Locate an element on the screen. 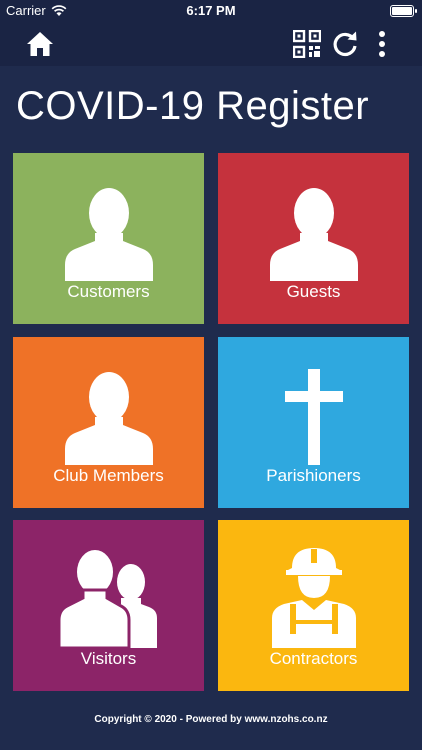 This screenshot has height=750, width=422. more-vertical-icon is located at coordinates (382, 44).